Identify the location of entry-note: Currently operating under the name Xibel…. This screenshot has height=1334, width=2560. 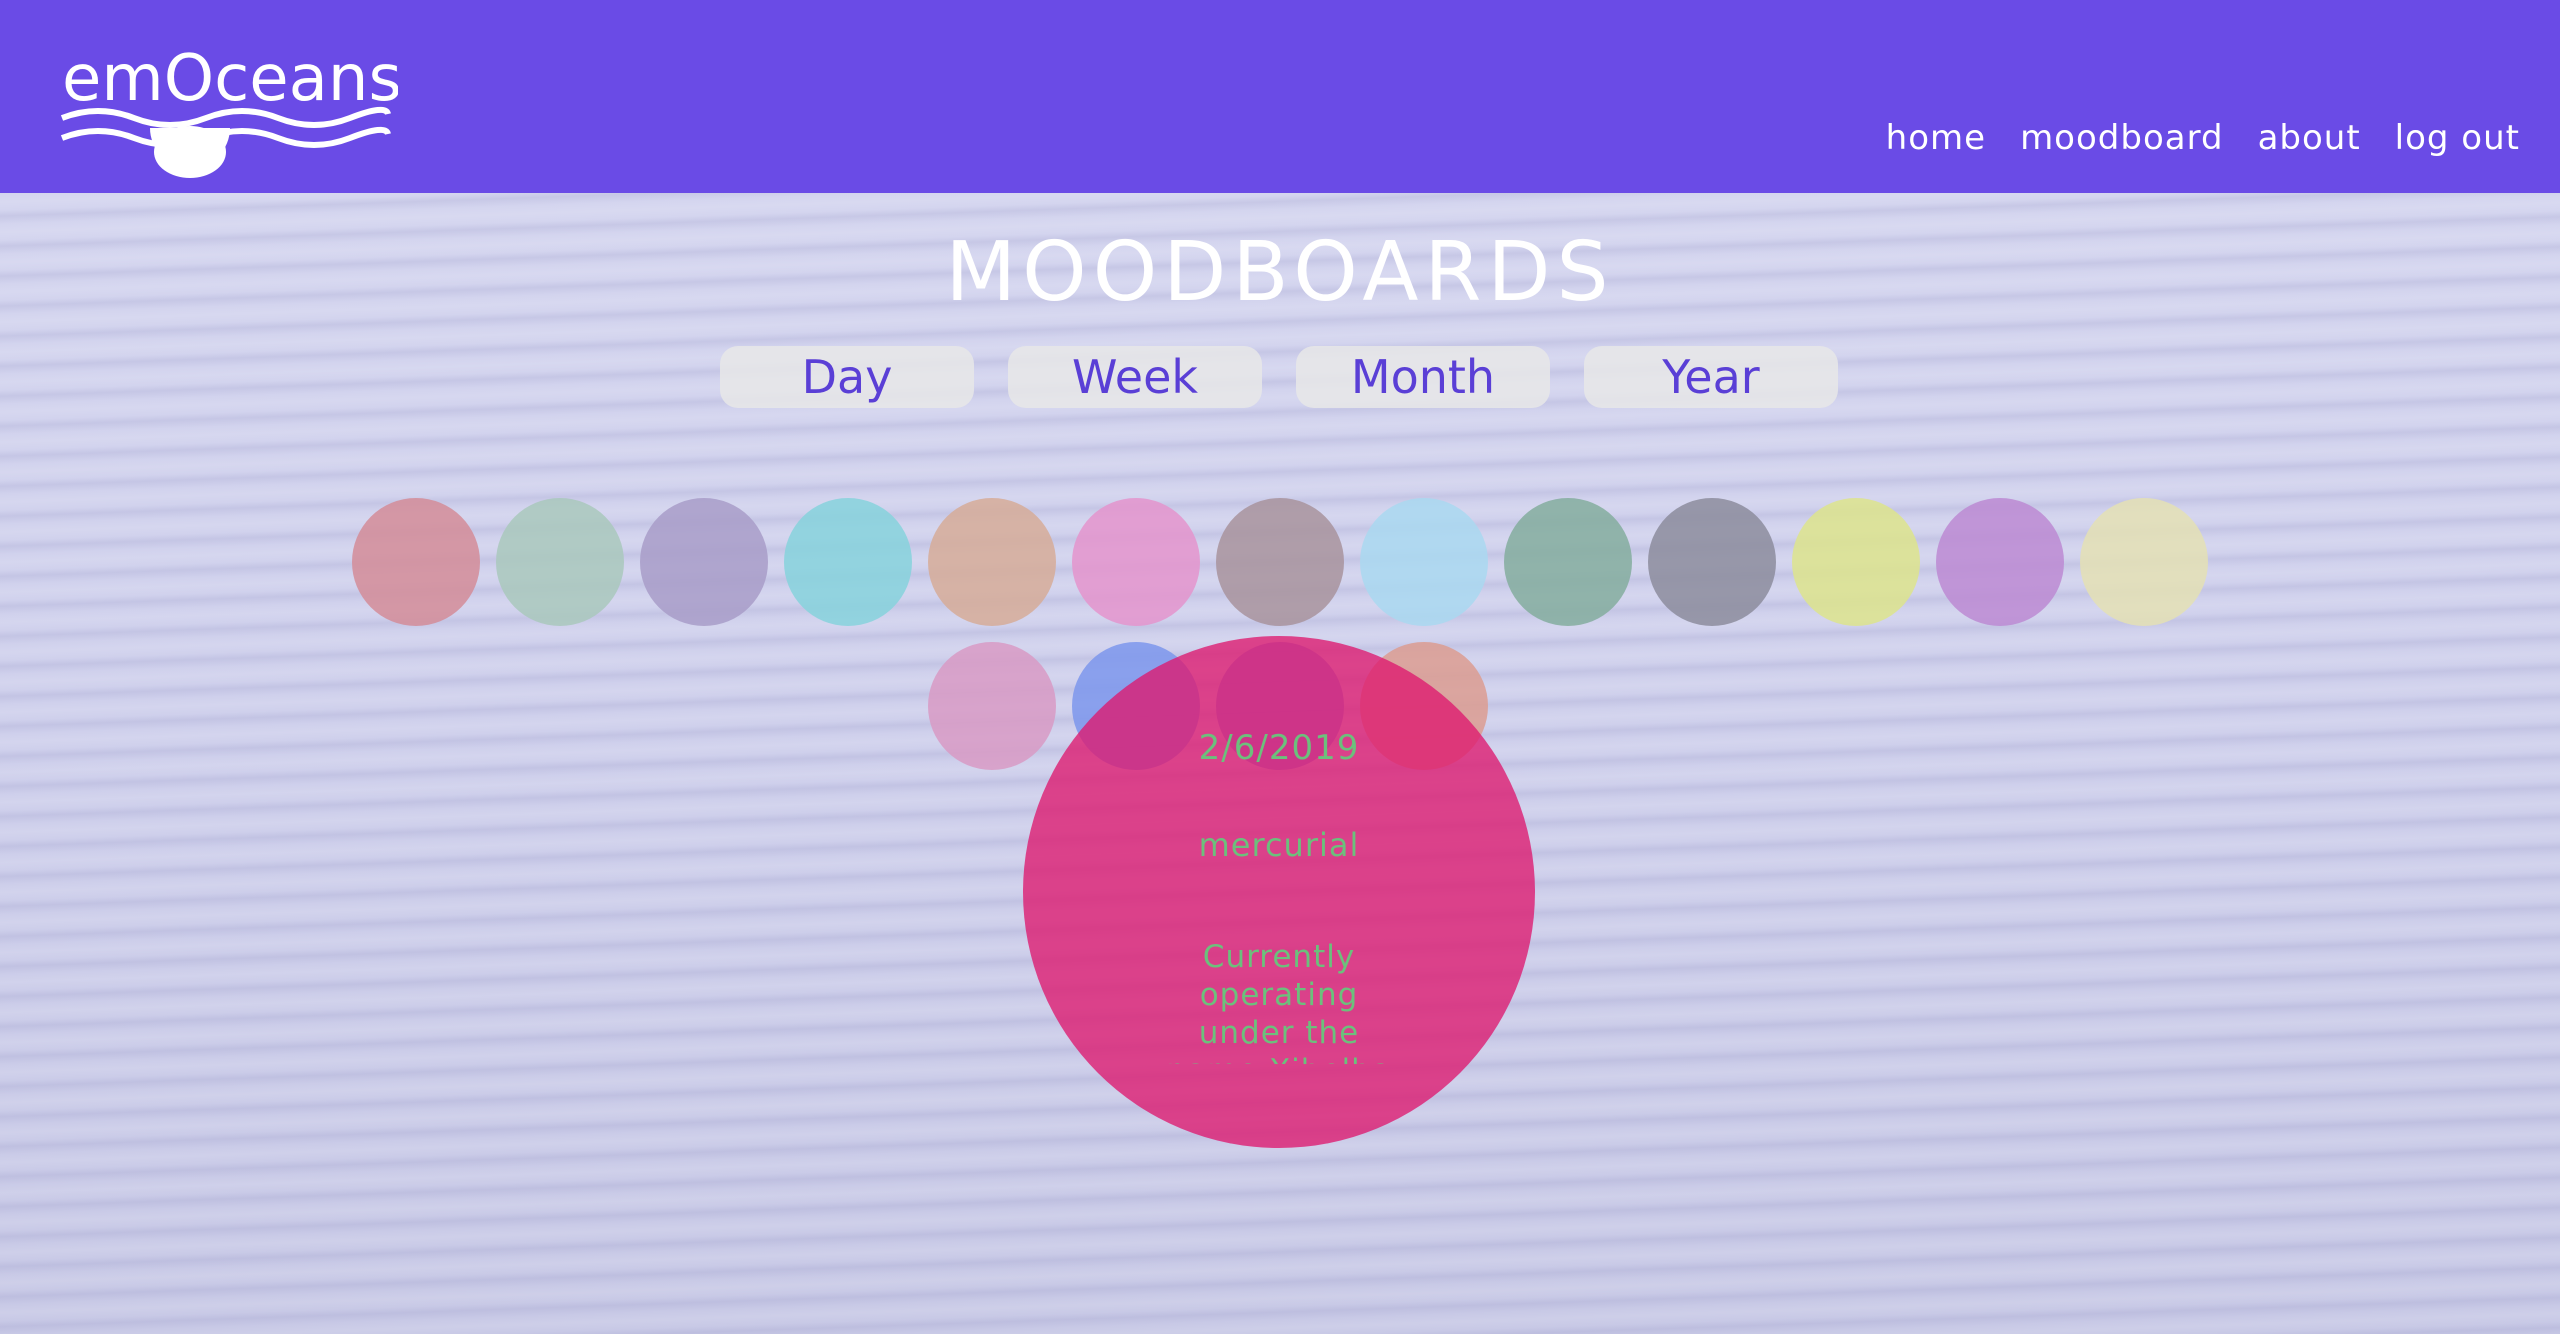
(1278, 1001).